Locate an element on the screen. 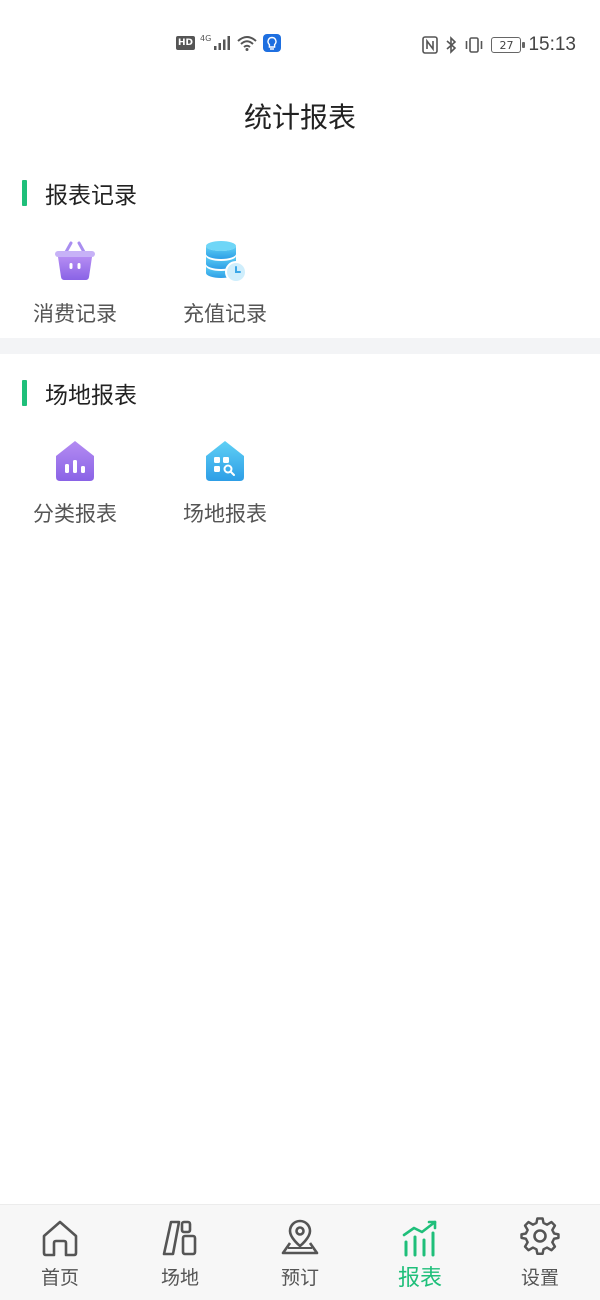 Image resolution: width=600 pixels, height=1300 pixels. vibrate-icon is located at coordinates (474, 45).